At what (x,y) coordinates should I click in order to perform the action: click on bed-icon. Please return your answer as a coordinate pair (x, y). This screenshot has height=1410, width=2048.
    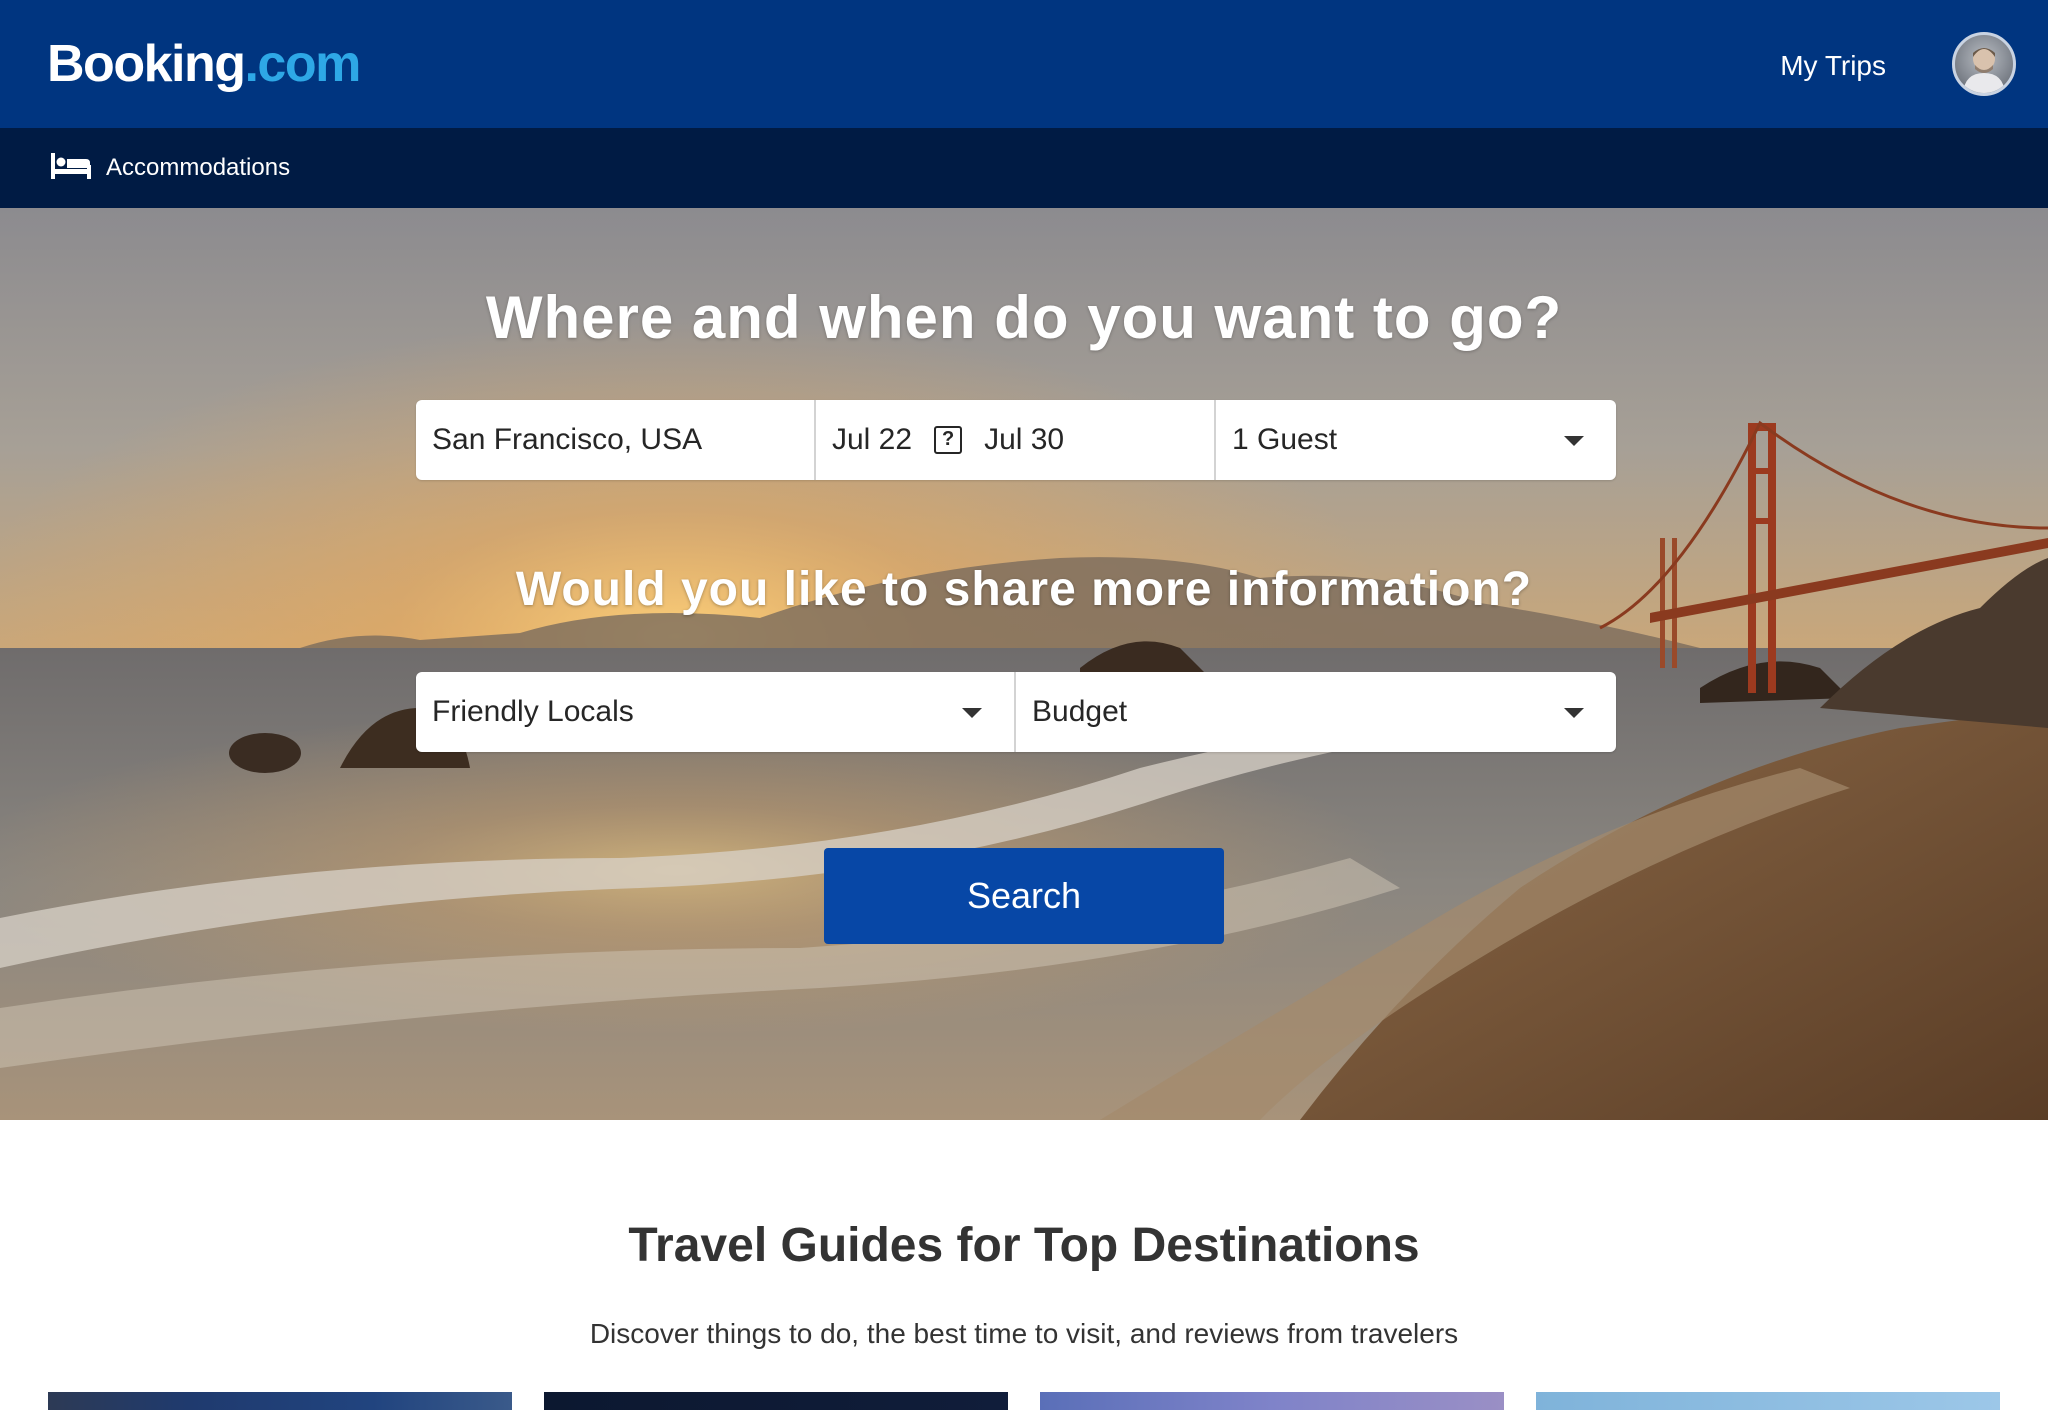
    Looking at the image, I should click on (71, 168).